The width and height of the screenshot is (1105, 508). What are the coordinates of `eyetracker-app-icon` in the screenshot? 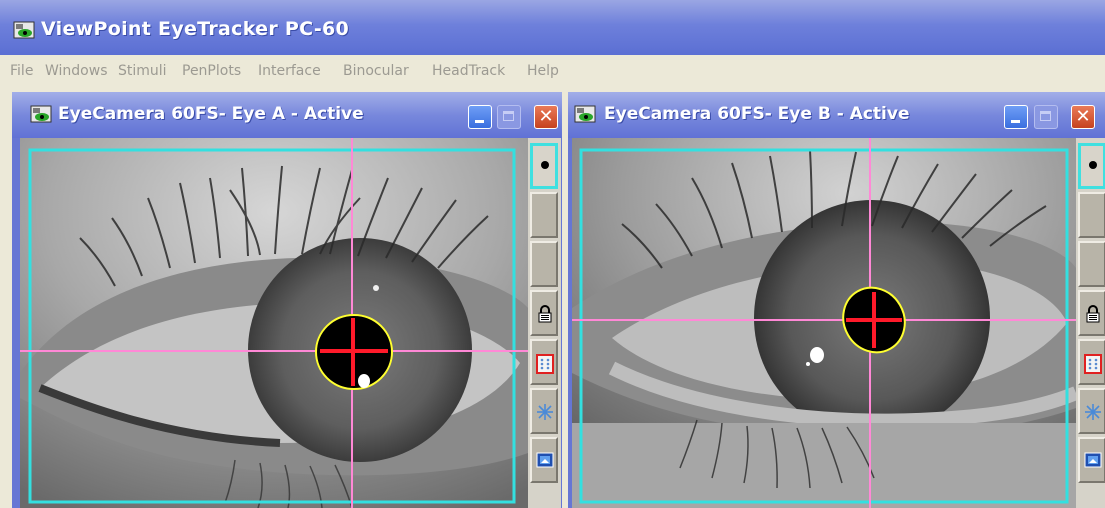 It's located at (24, 30).